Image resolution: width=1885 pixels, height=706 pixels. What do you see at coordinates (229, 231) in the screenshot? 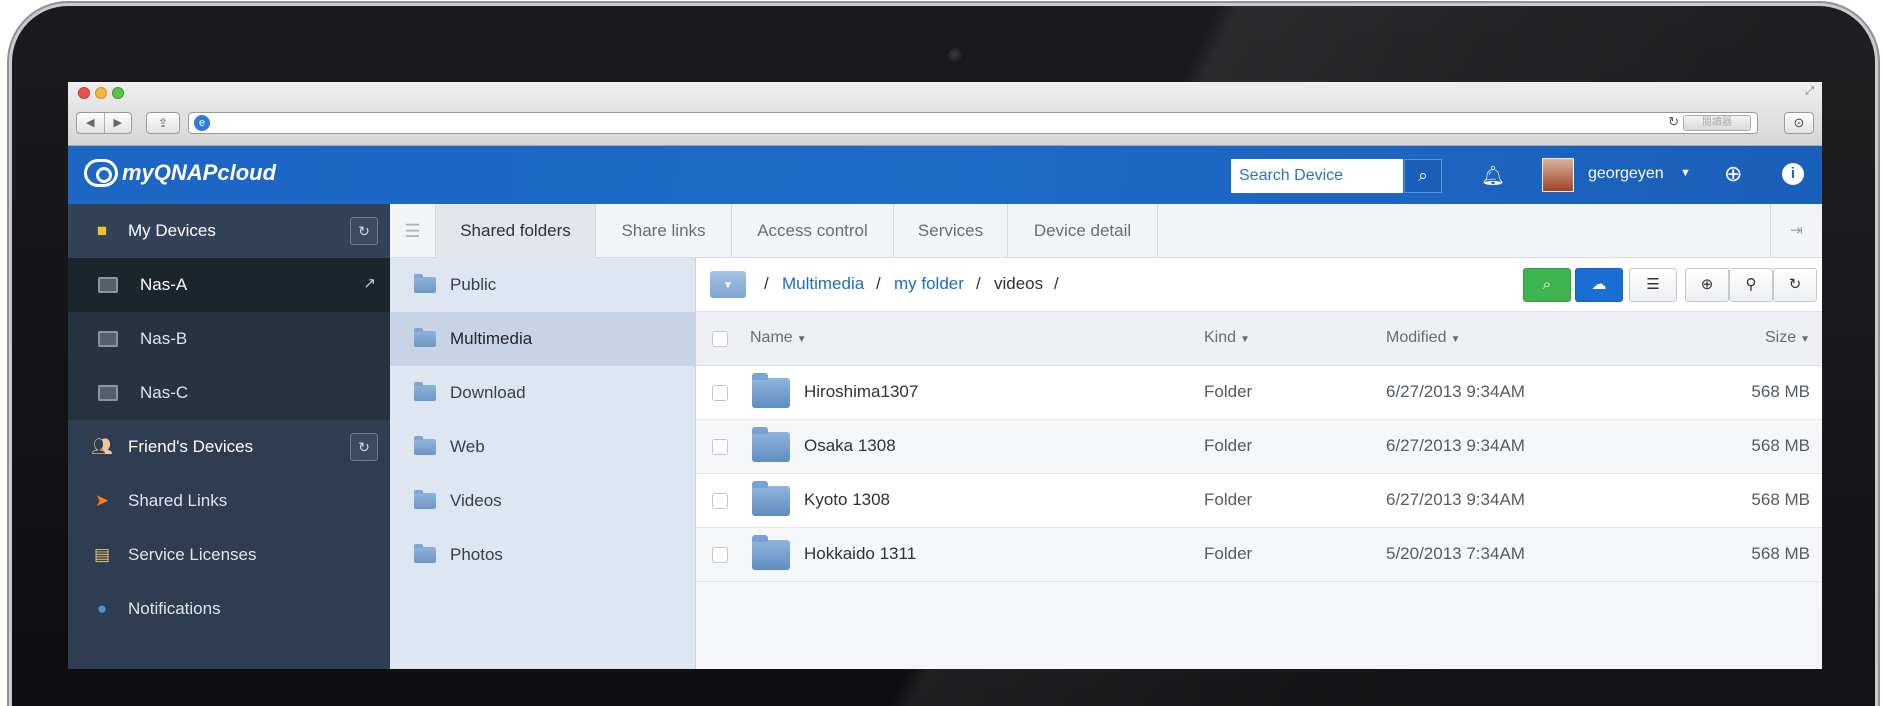
I see `sidebar-item-my-devices: ■ My Devices ↻` at bounding box center [229, 231].